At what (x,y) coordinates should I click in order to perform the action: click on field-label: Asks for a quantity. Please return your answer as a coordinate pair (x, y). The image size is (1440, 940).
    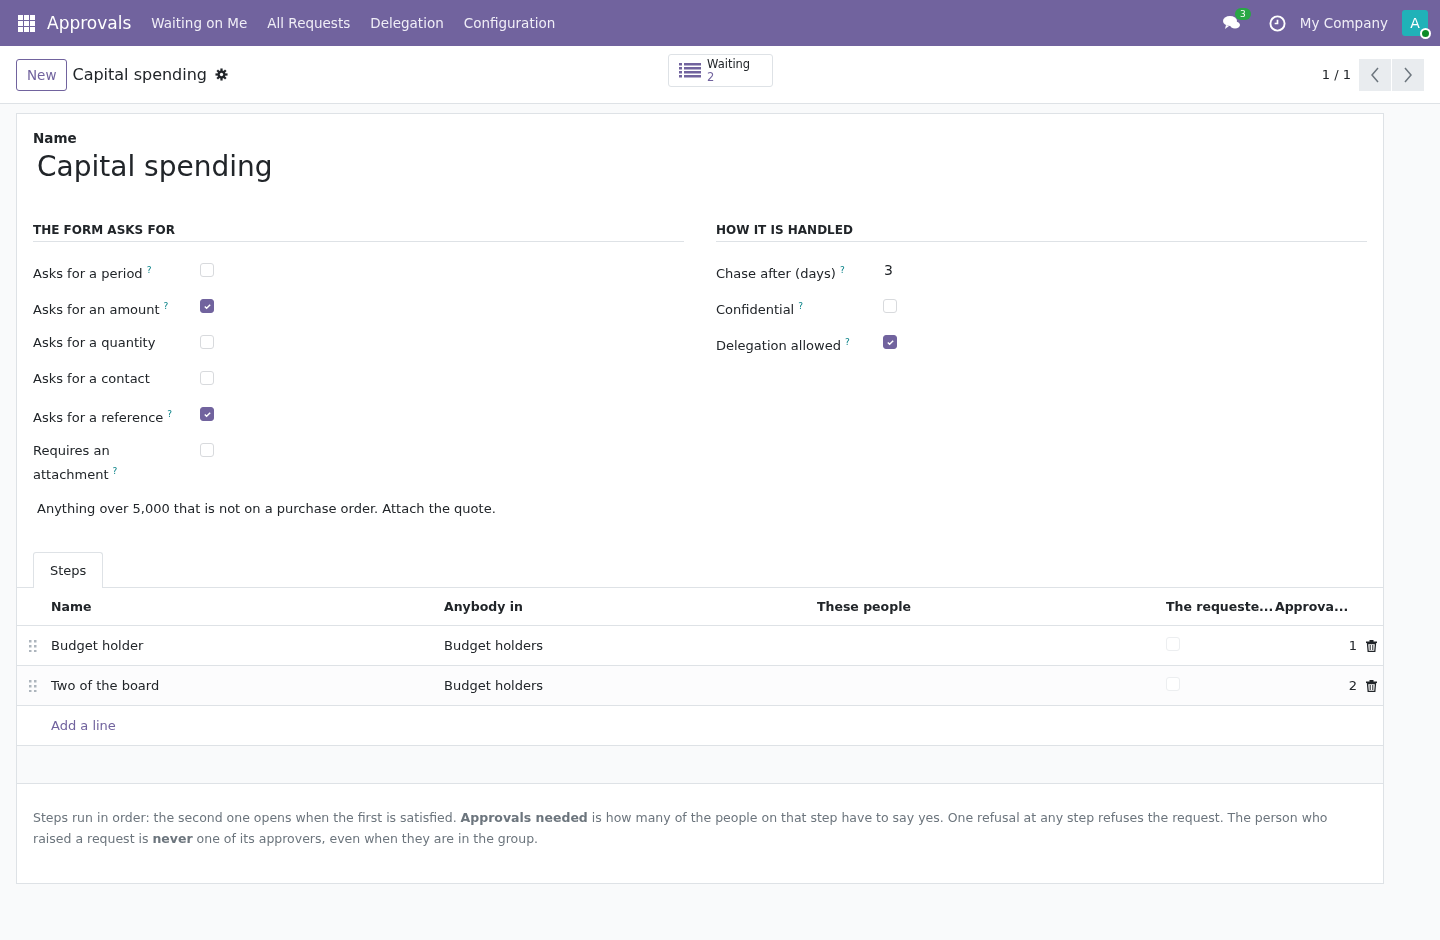
    Looking at the image, I should click on (95, 343).